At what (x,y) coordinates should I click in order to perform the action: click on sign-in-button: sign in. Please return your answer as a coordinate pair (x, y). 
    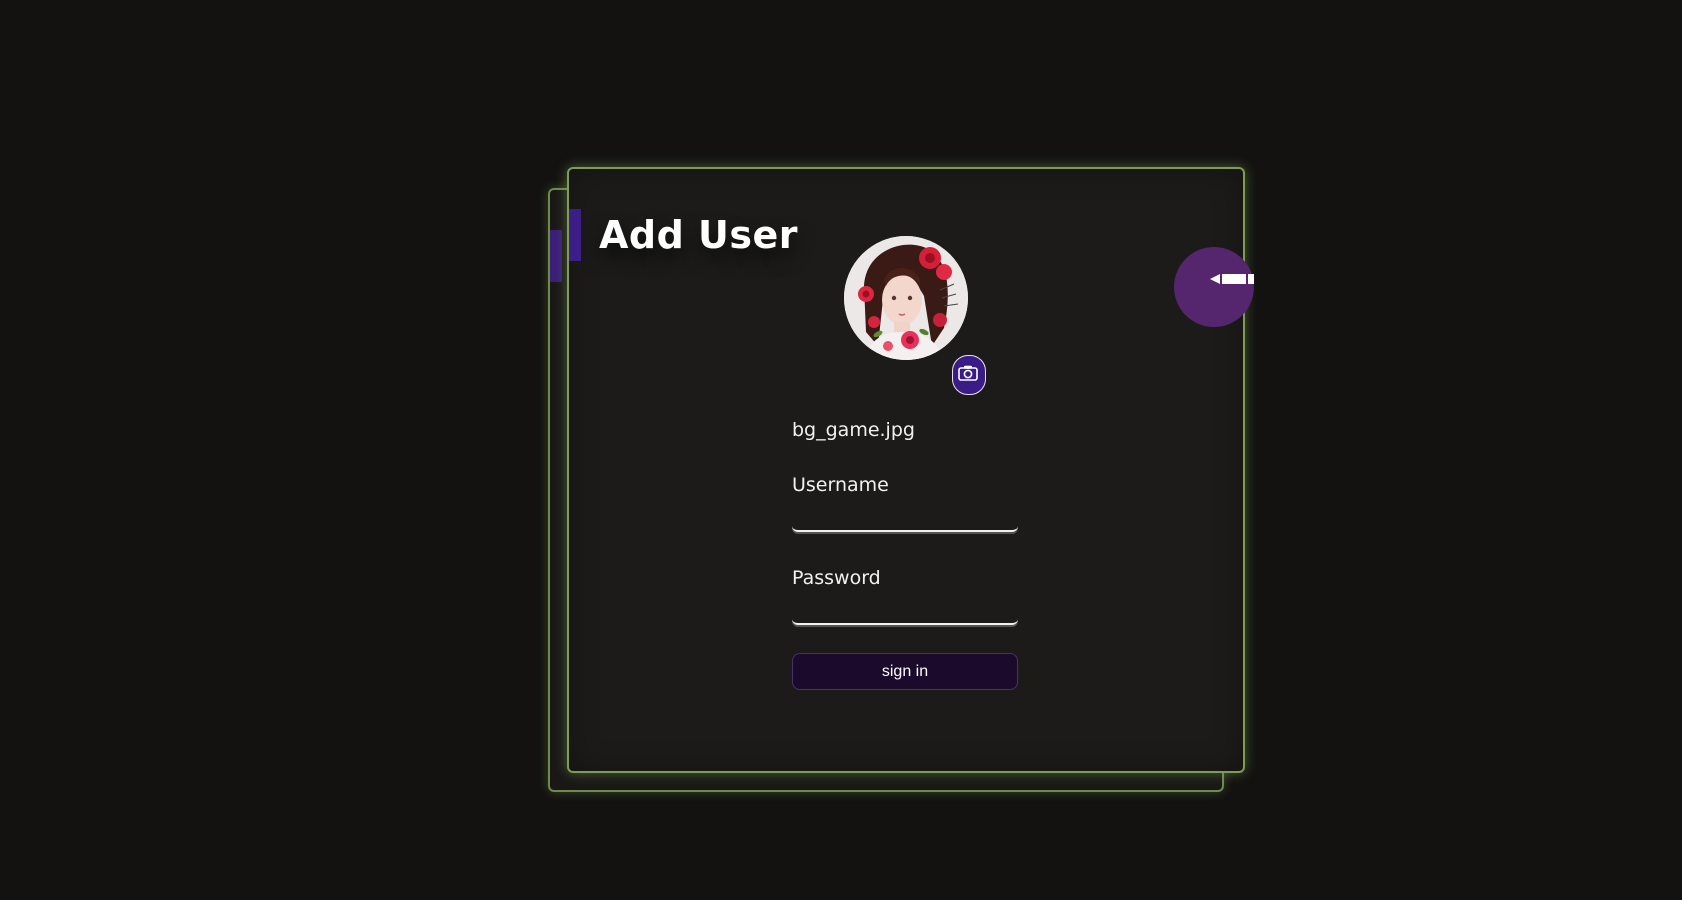
    Looking at the image, I should click on (905, 671).